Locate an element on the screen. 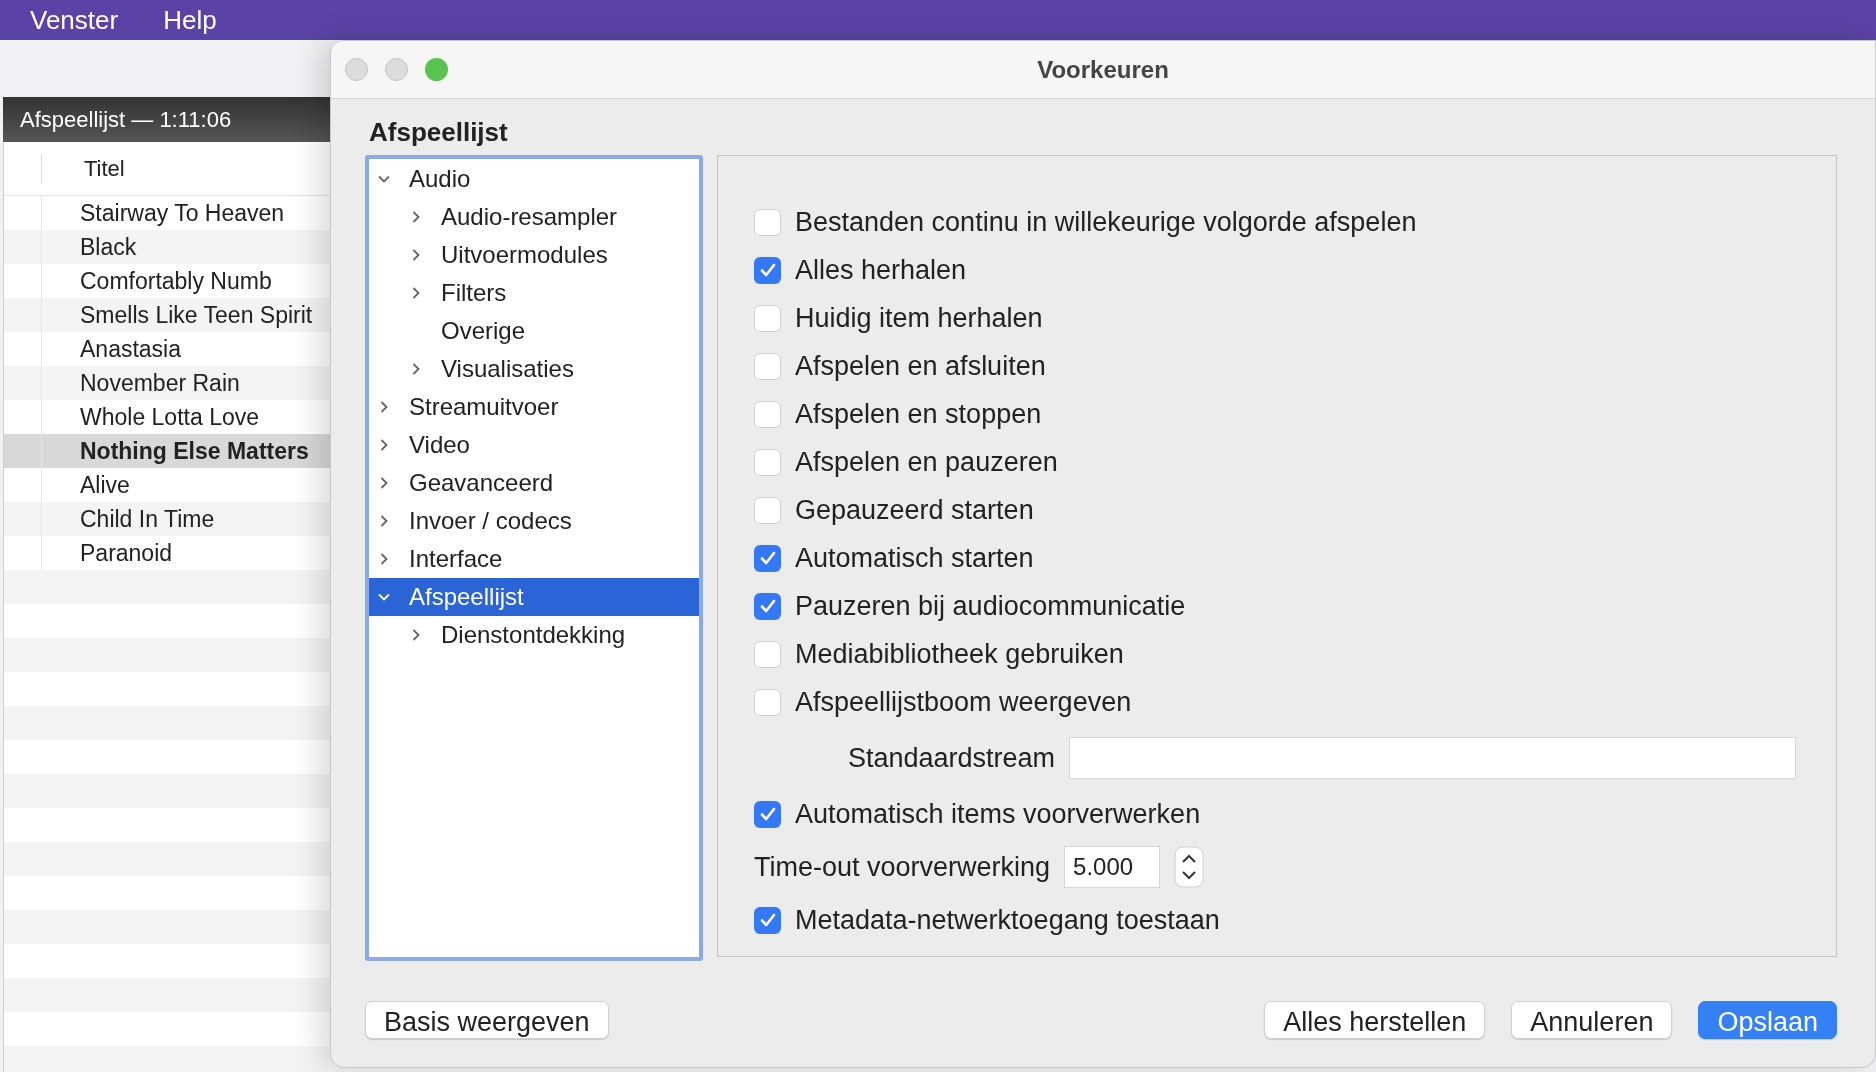  dialog-button: Opslaan is located at coordinates (1767, 1020).